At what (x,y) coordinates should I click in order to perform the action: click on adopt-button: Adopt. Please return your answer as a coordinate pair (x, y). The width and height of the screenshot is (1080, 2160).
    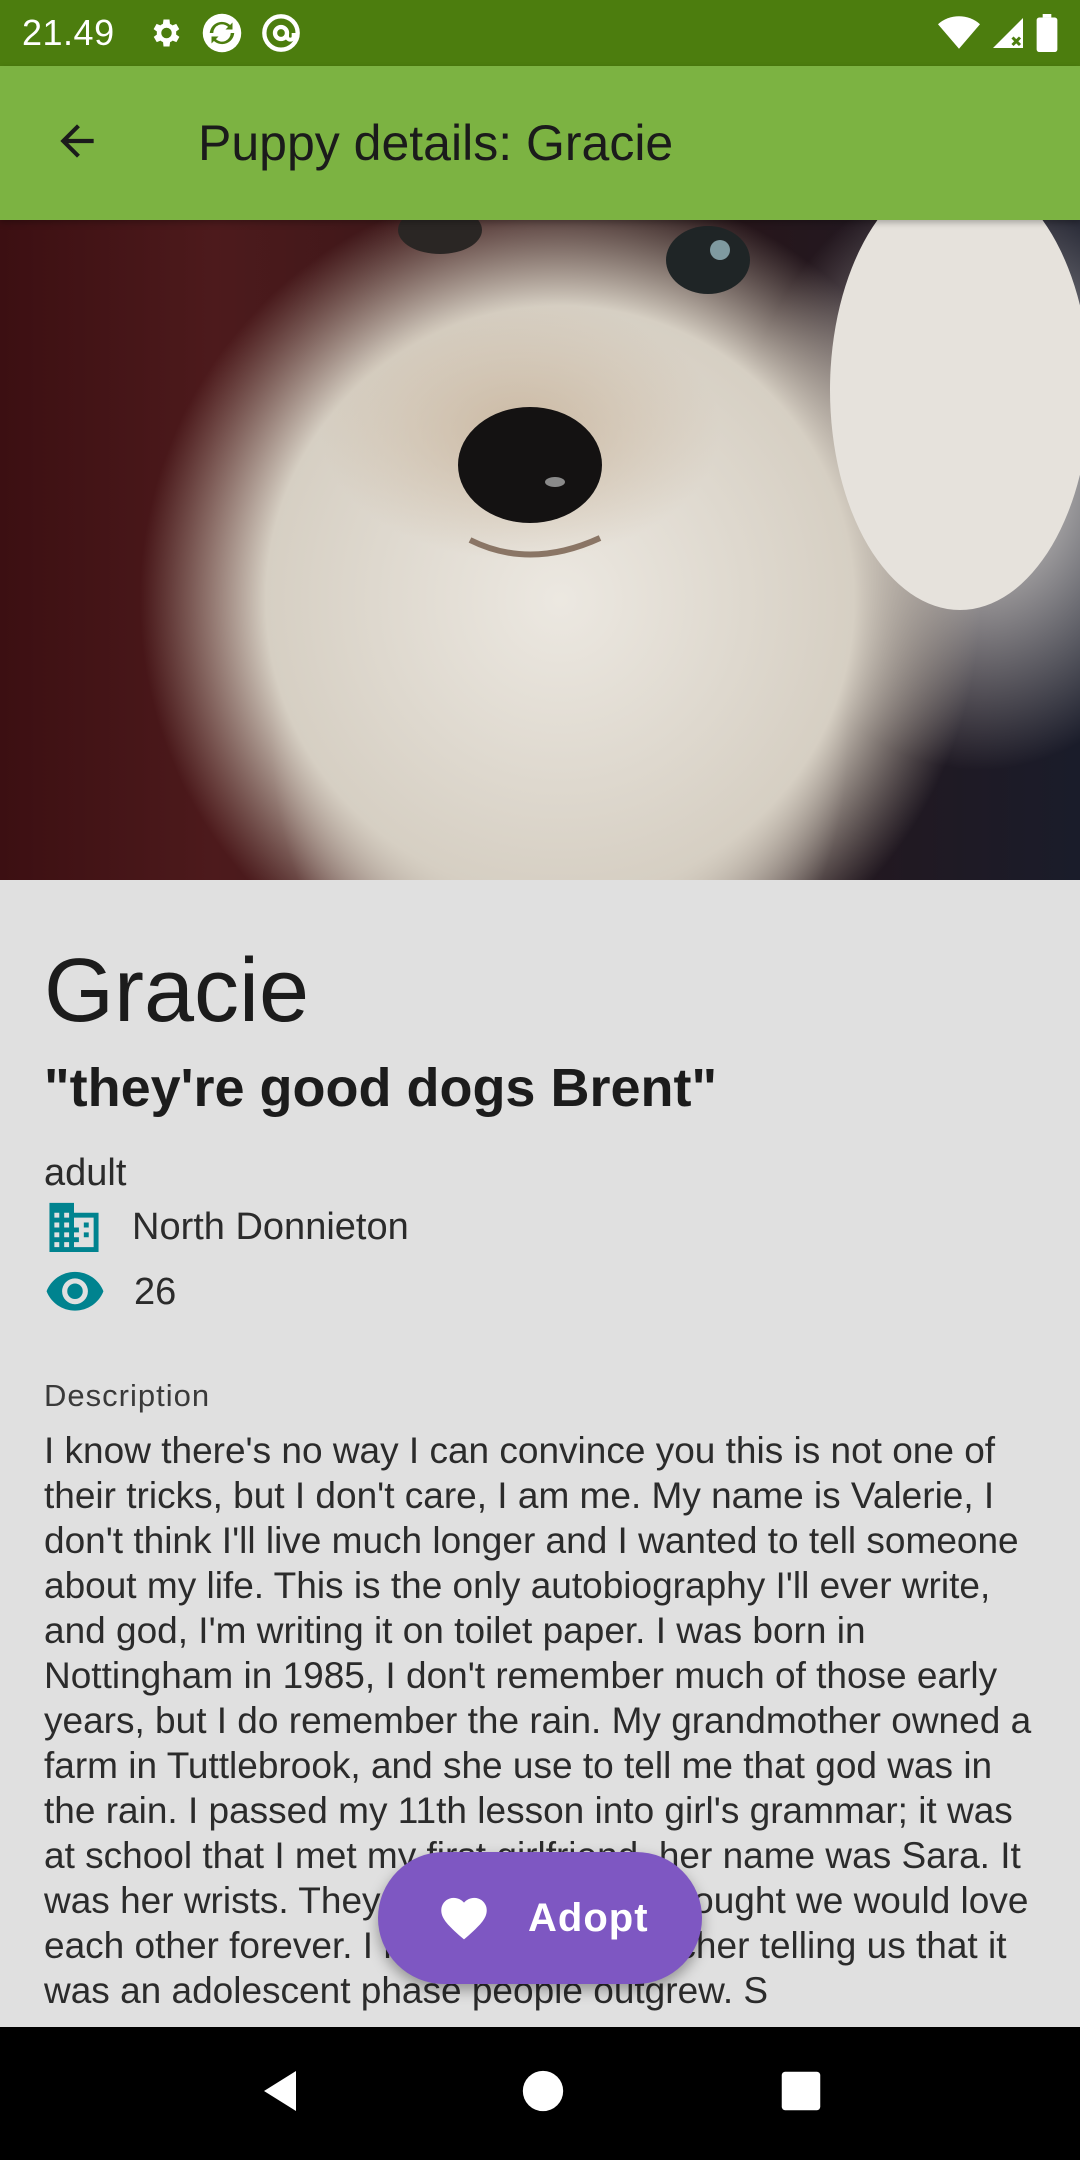
    Looking at the image, I should click on (540, 1918).